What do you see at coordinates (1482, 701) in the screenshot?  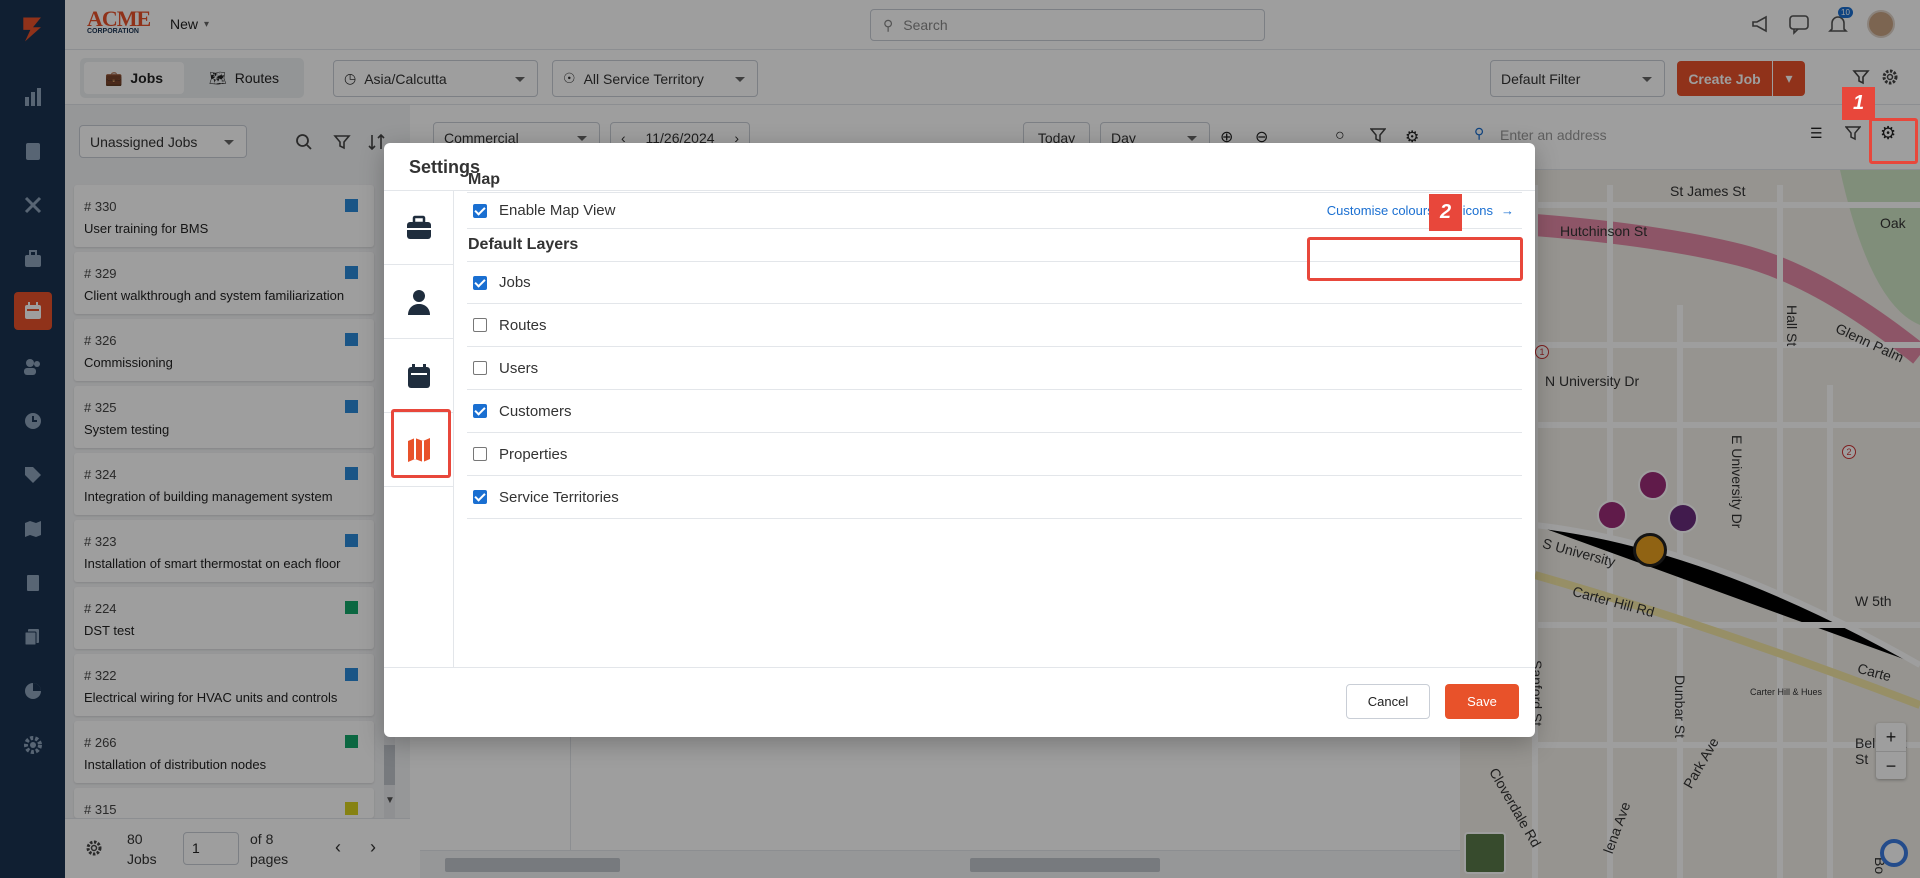 I see `save-button: Save` at bounding box center [1482, 701].